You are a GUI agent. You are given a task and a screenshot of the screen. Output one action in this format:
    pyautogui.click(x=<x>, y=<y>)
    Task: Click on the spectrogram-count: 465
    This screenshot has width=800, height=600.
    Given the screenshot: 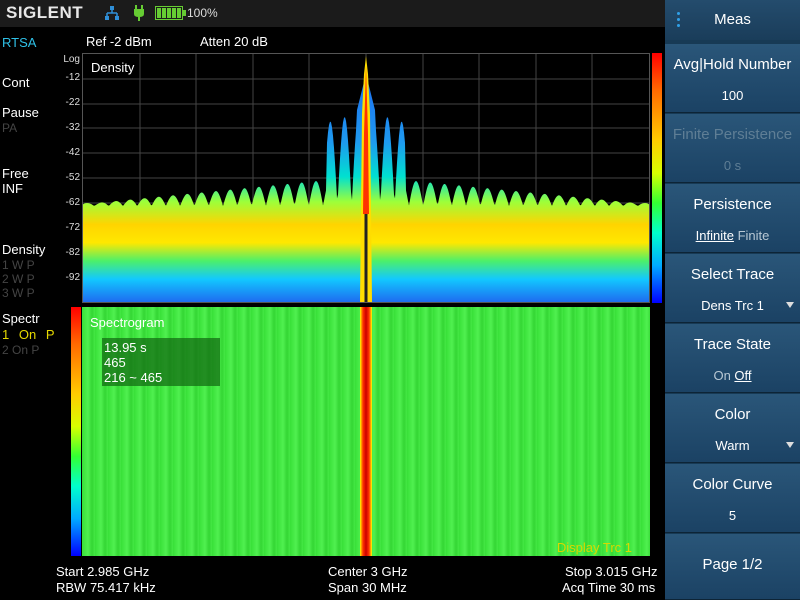 What is the action you would take?
    pyautogui.click(x=115, y=362)
    